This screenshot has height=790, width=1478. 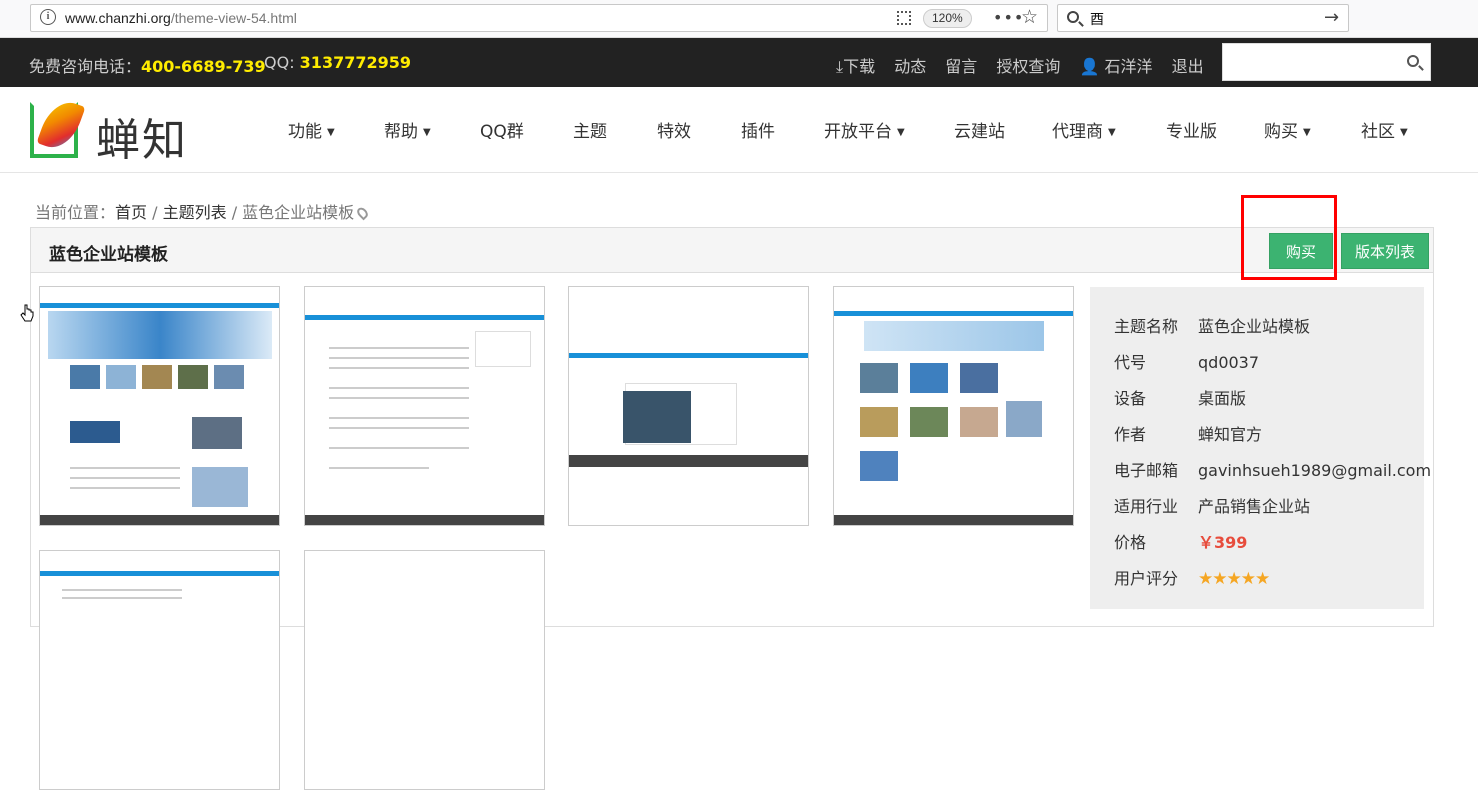 What do you see at coordinates (27, 313) in the screenshot?
I see `hand-cursor-icon` at bounding box center [27, 313].